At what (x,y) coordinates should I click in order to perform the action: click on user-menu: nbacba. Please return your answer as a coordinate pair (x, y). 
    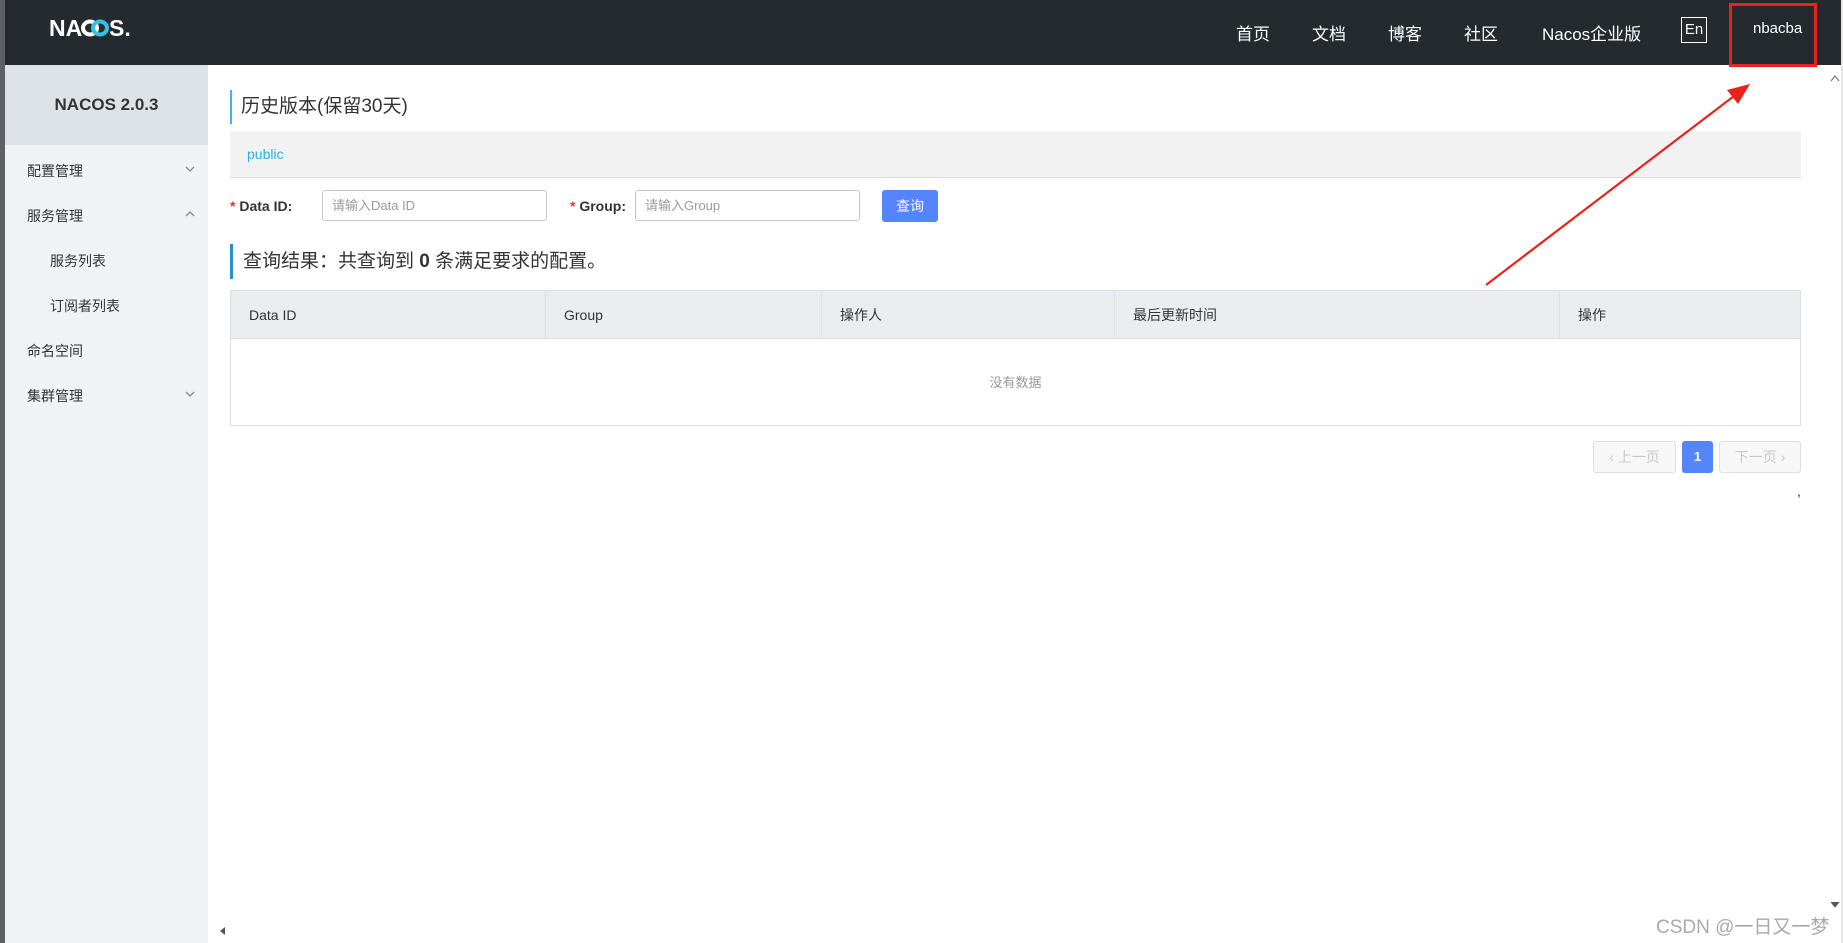
    Looking at the image, I should click on (1777, 28).